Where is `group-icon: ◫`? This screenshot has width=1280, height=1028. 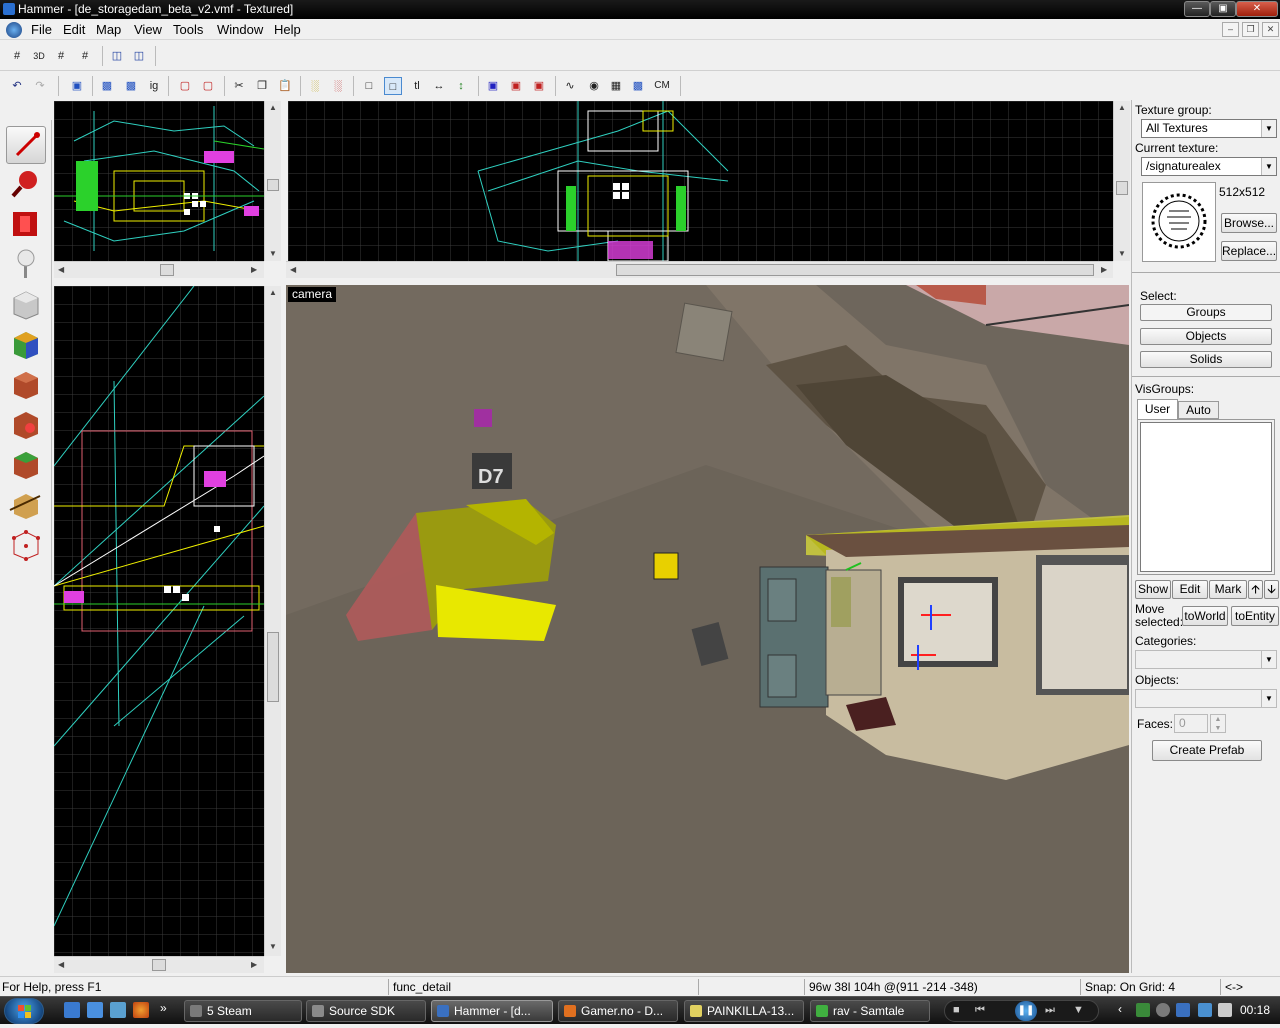 group-icon: ◫ is located at coordinates (117, 56).